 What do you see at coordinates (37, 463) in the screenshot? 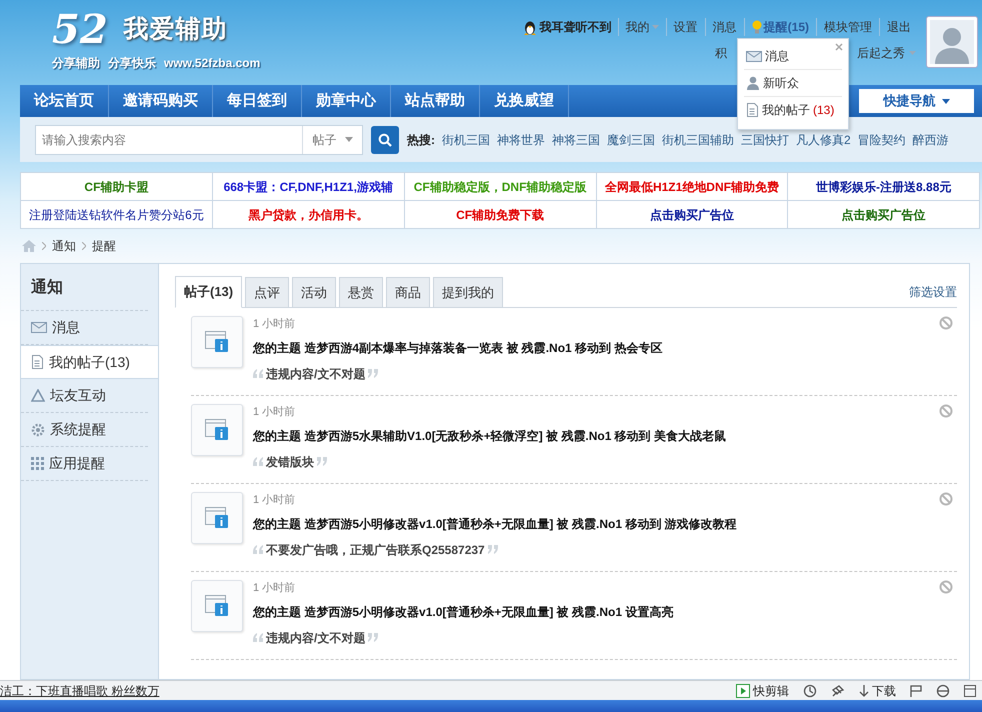
I see `grid-icon` at bounding box center [37, 463].